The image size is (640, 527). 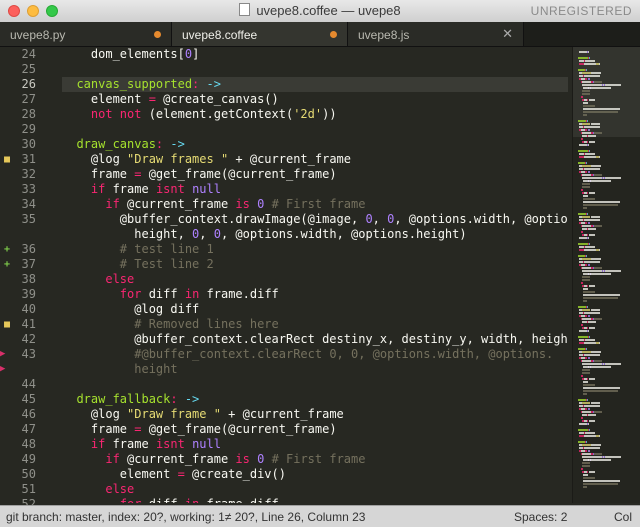 What do you see at coordinates (315, 309) in the screenshot?
I see `code-line: @log diff` at bounding box center [315, 309].